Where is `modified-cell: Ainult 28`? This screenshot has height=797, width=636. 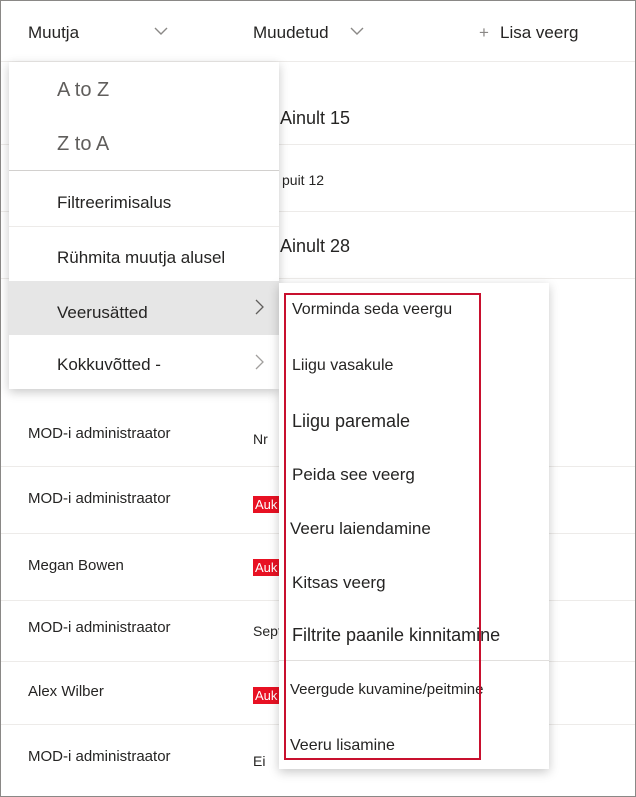 modified-cell: Ainult 28 is located at coordinates (315, 246).